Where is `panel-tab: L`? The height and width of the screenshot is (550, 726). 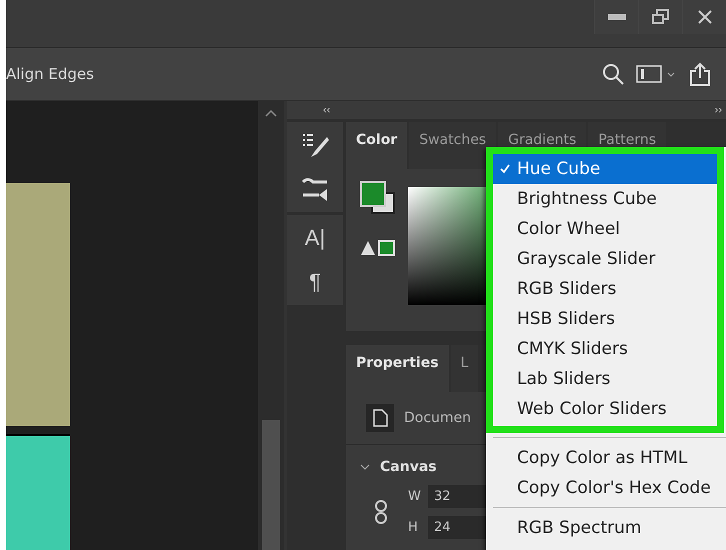
panel-tab: L is located at coordinates (464, 368).